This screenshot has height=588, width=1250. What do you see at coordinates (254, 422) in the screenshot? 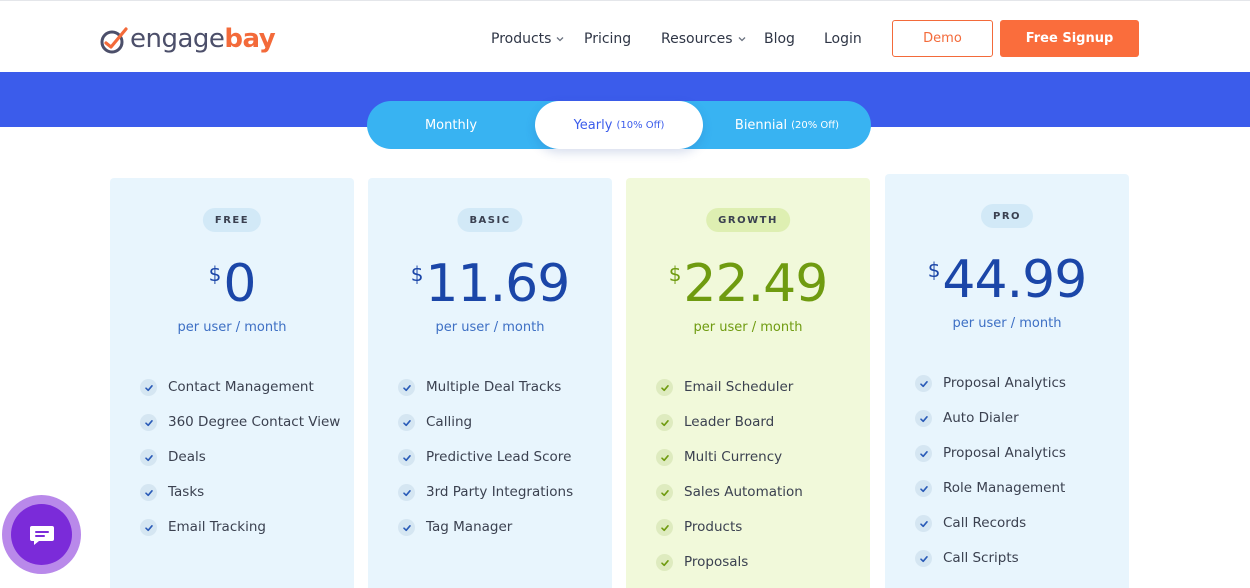
I see `feature-label: 360 Degree Contact View` at bounding box center [254, 422].